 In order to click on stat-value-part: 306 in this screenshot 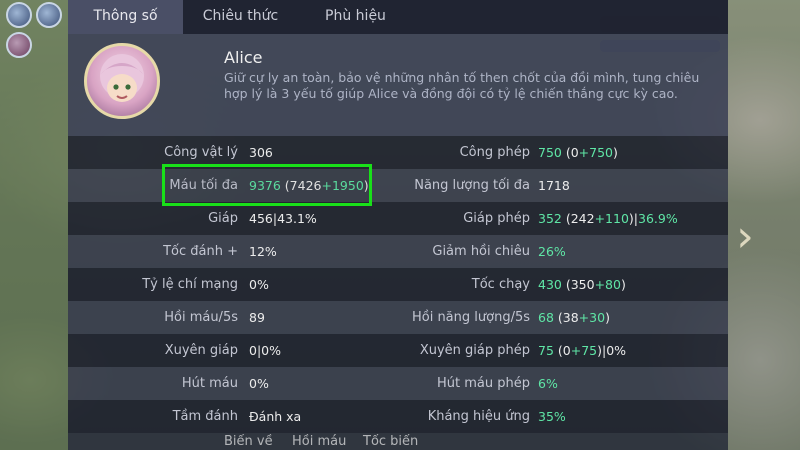, I will do `click(261, 152)`.